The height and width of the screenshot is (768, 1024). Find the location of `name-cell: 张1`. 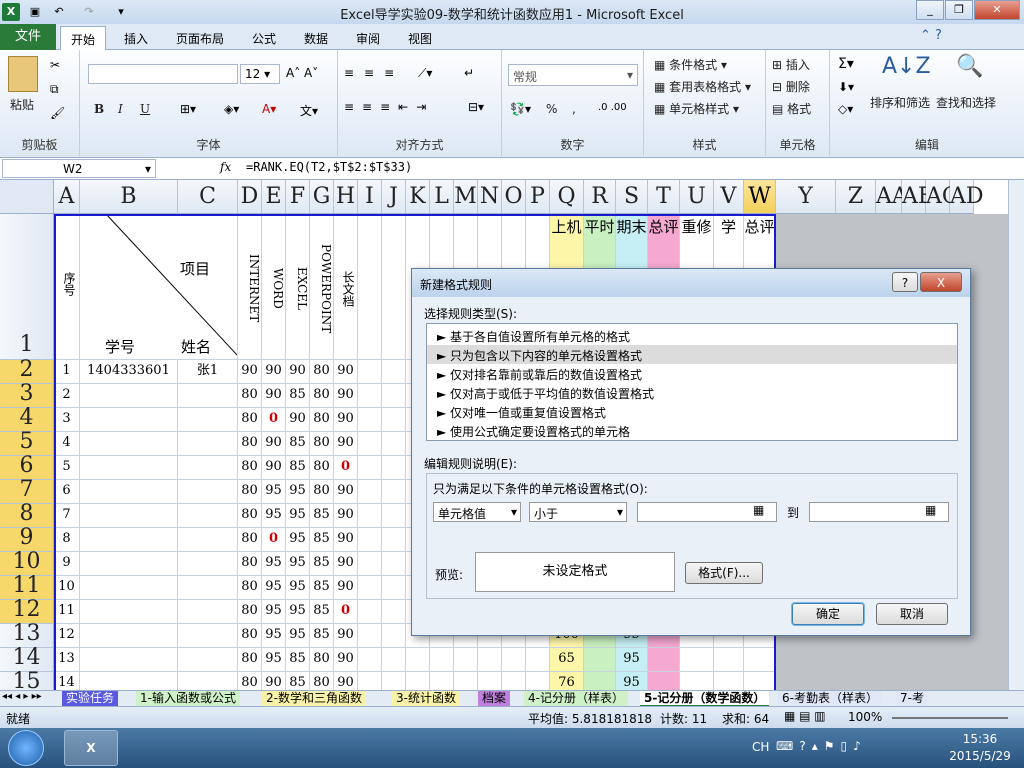

name-cell: 张1 is located at coordinates (208, 372).